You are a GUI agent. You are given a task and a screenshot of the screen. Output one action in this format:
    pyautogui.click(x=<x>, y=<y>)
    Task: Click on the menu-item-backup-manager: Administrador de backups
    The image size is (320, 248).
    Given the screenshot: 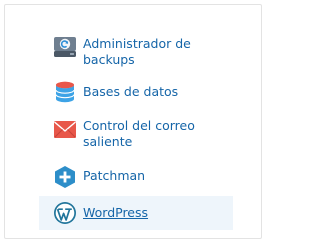 What is the action you would take?
    pyautogui.click(x=136, y=51)
    